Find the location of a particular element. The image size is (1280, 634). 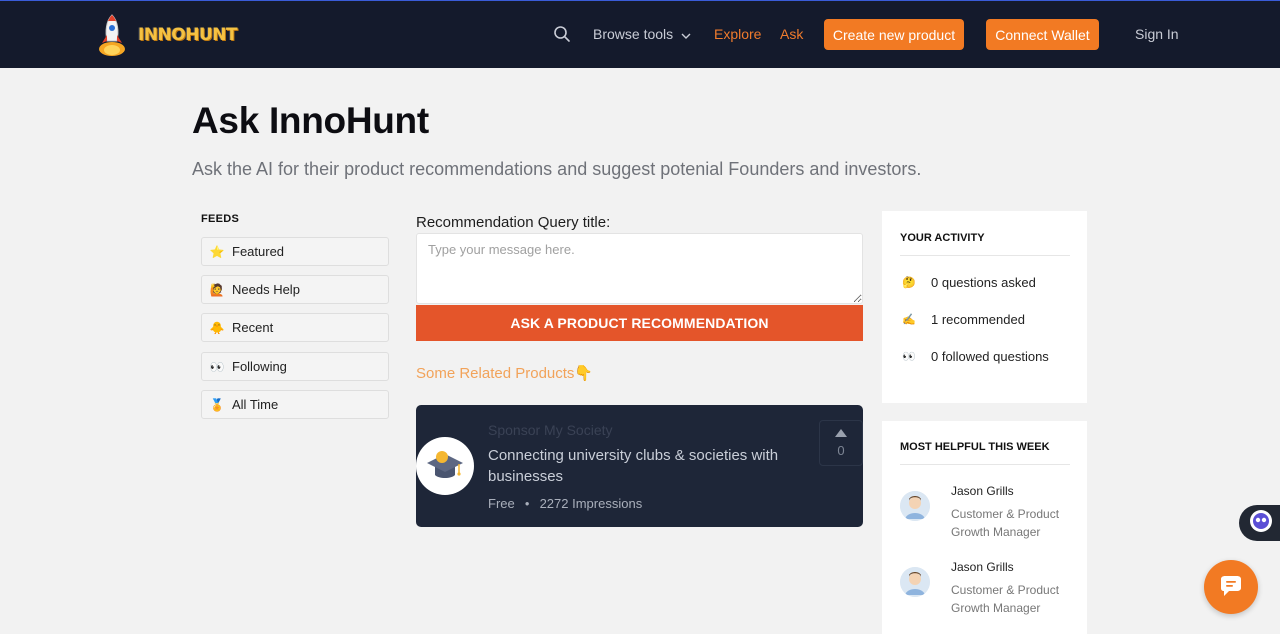

product-meta: Free ● 2272 Impressions is located at coordinates (565, 503).